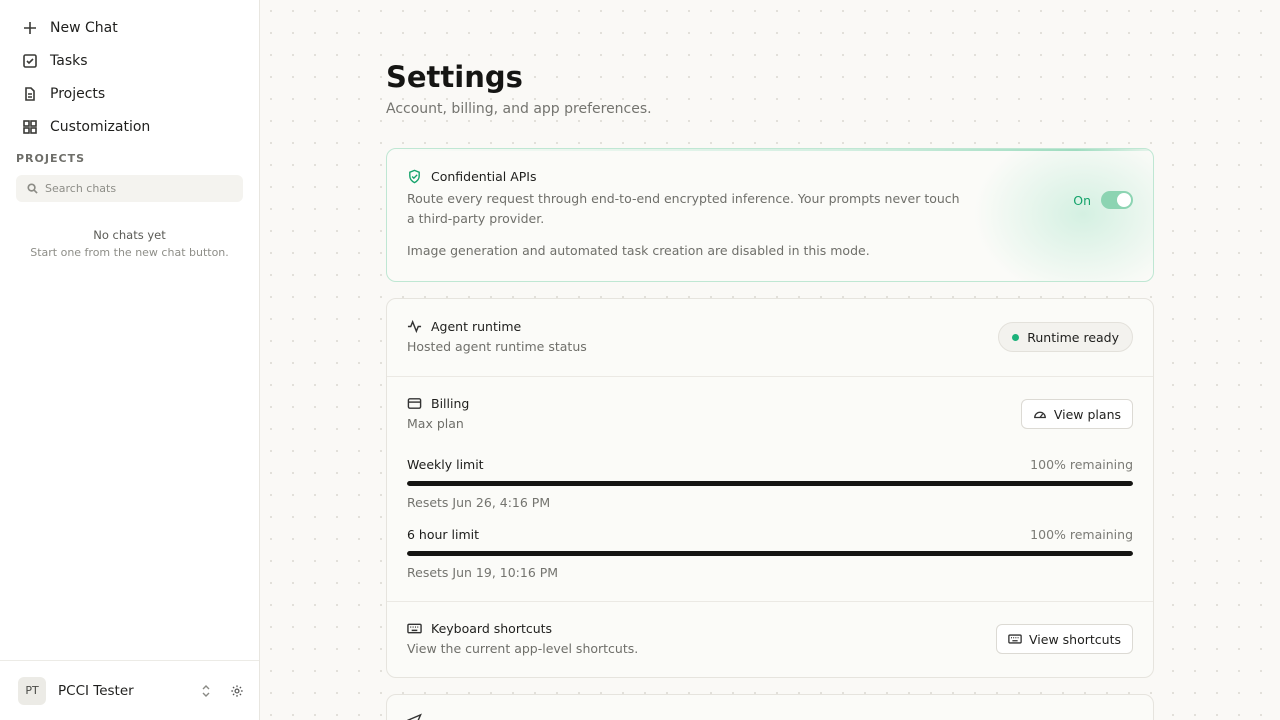 Image resolution: width=1280 pixels, height=720 pixels. Describe the element at coordinates (1073, 337) in the screenshot. I see `runtime-status-text: Runtime ready` at that location.